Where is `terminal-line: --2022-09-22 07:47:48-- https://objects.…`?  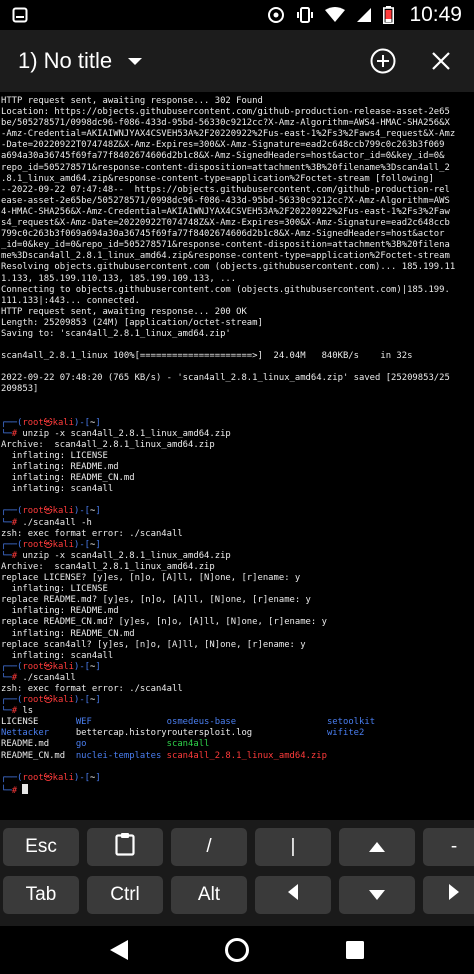
terminal-line: --2022-09-22 07:47:48-- https://objects.… is located at coordinates (225, 189).